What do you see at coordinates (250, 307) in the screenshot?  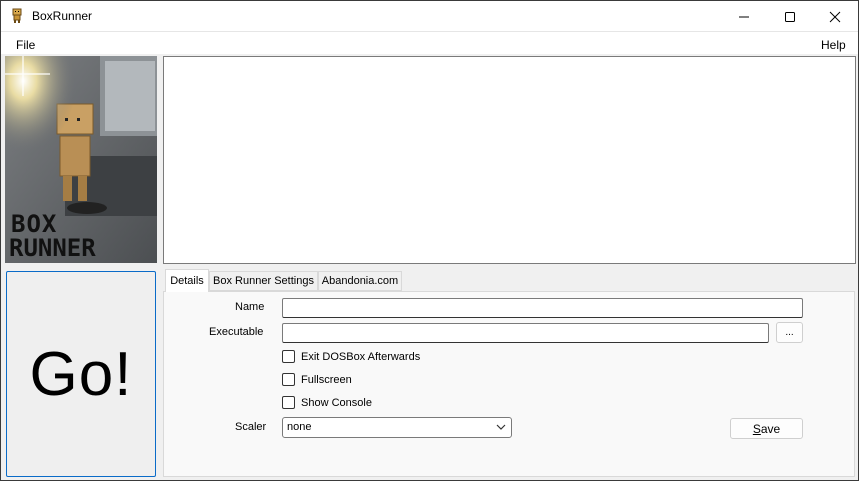 I see `name-label: Name` at bounding box center [250, 307].